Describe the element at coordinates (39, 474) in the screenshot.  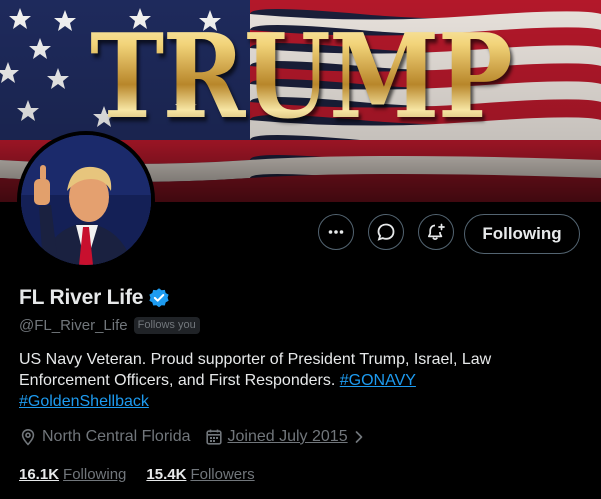
I see `following-count: 16.1K` at that location.